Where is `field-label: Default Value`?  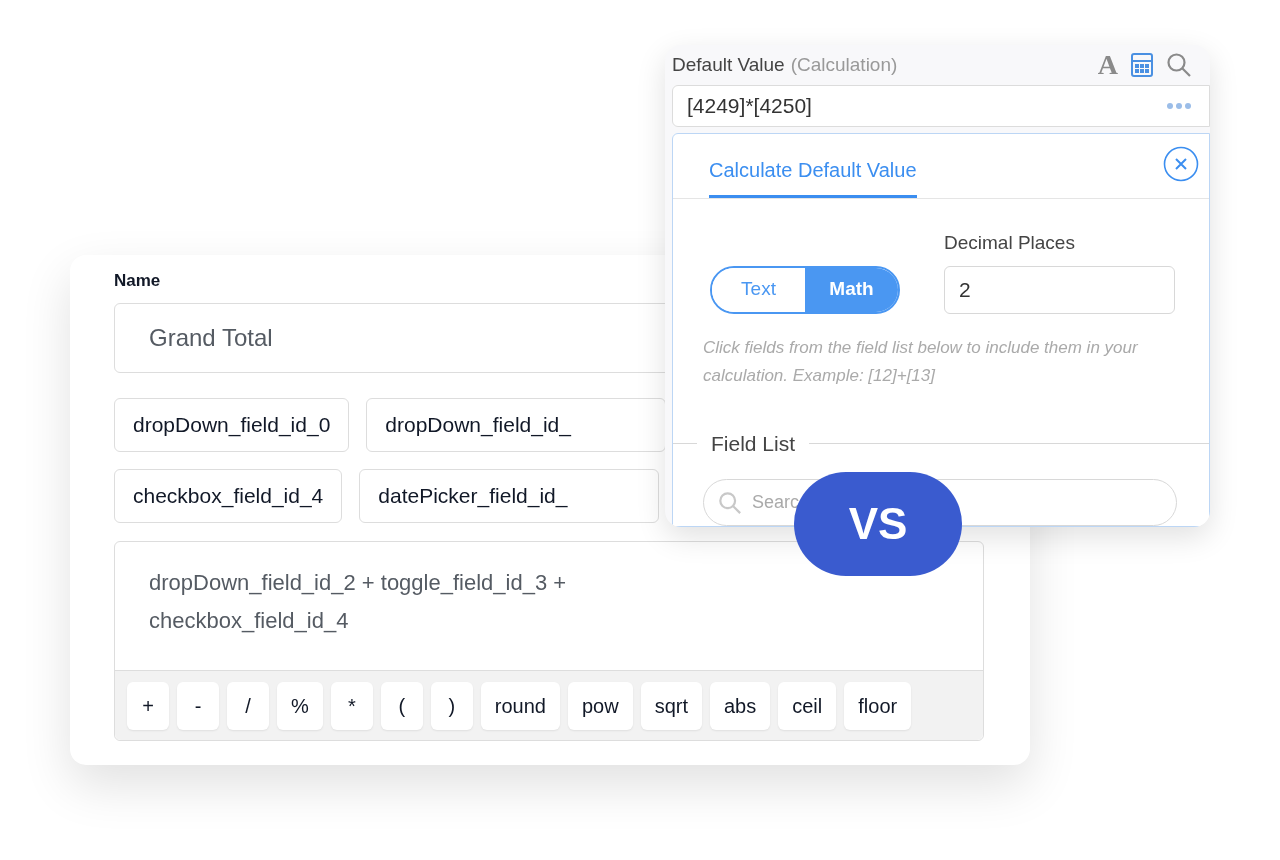 field-label: Default Value is located at coordinates (728, 64).